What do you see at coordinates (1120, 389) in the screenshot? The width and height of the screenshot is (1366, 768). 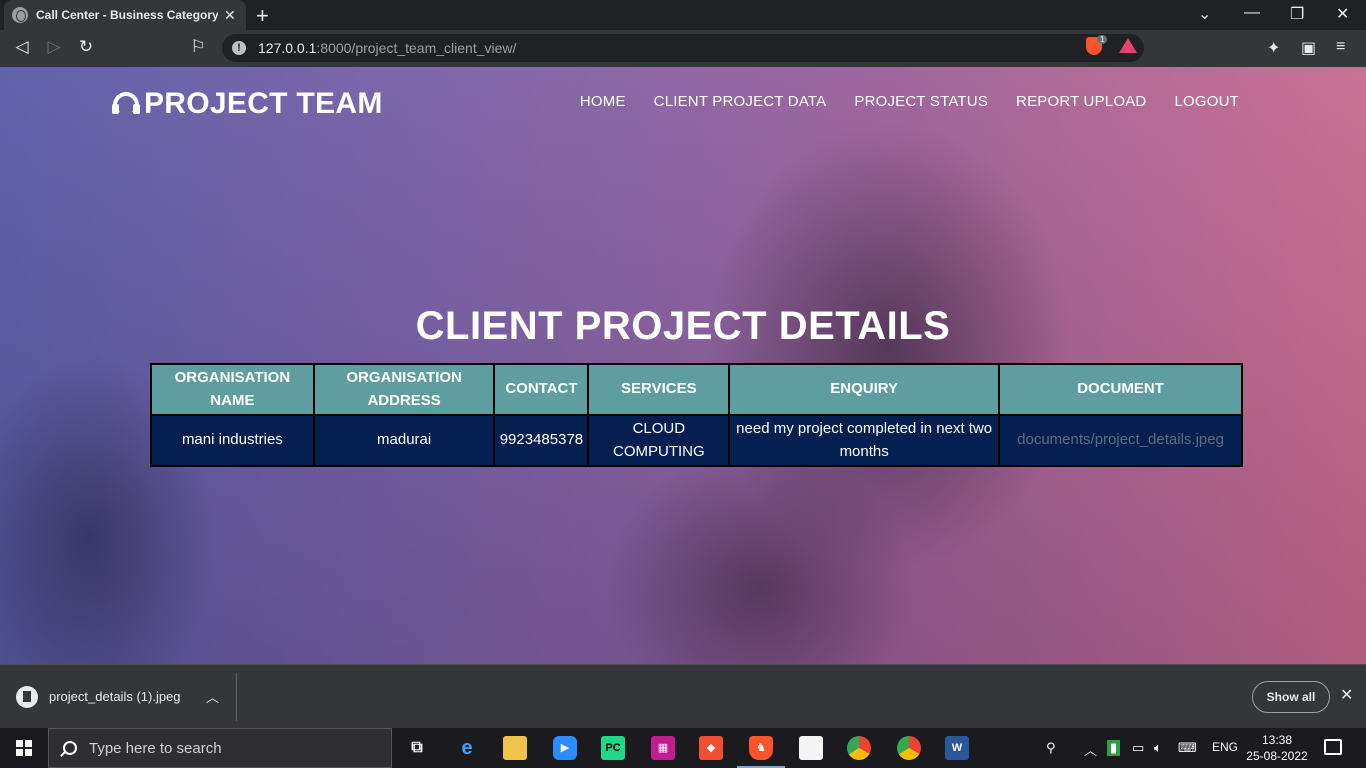 I see `header-document: DOCUMENT` at bounding box center [1120, 389].